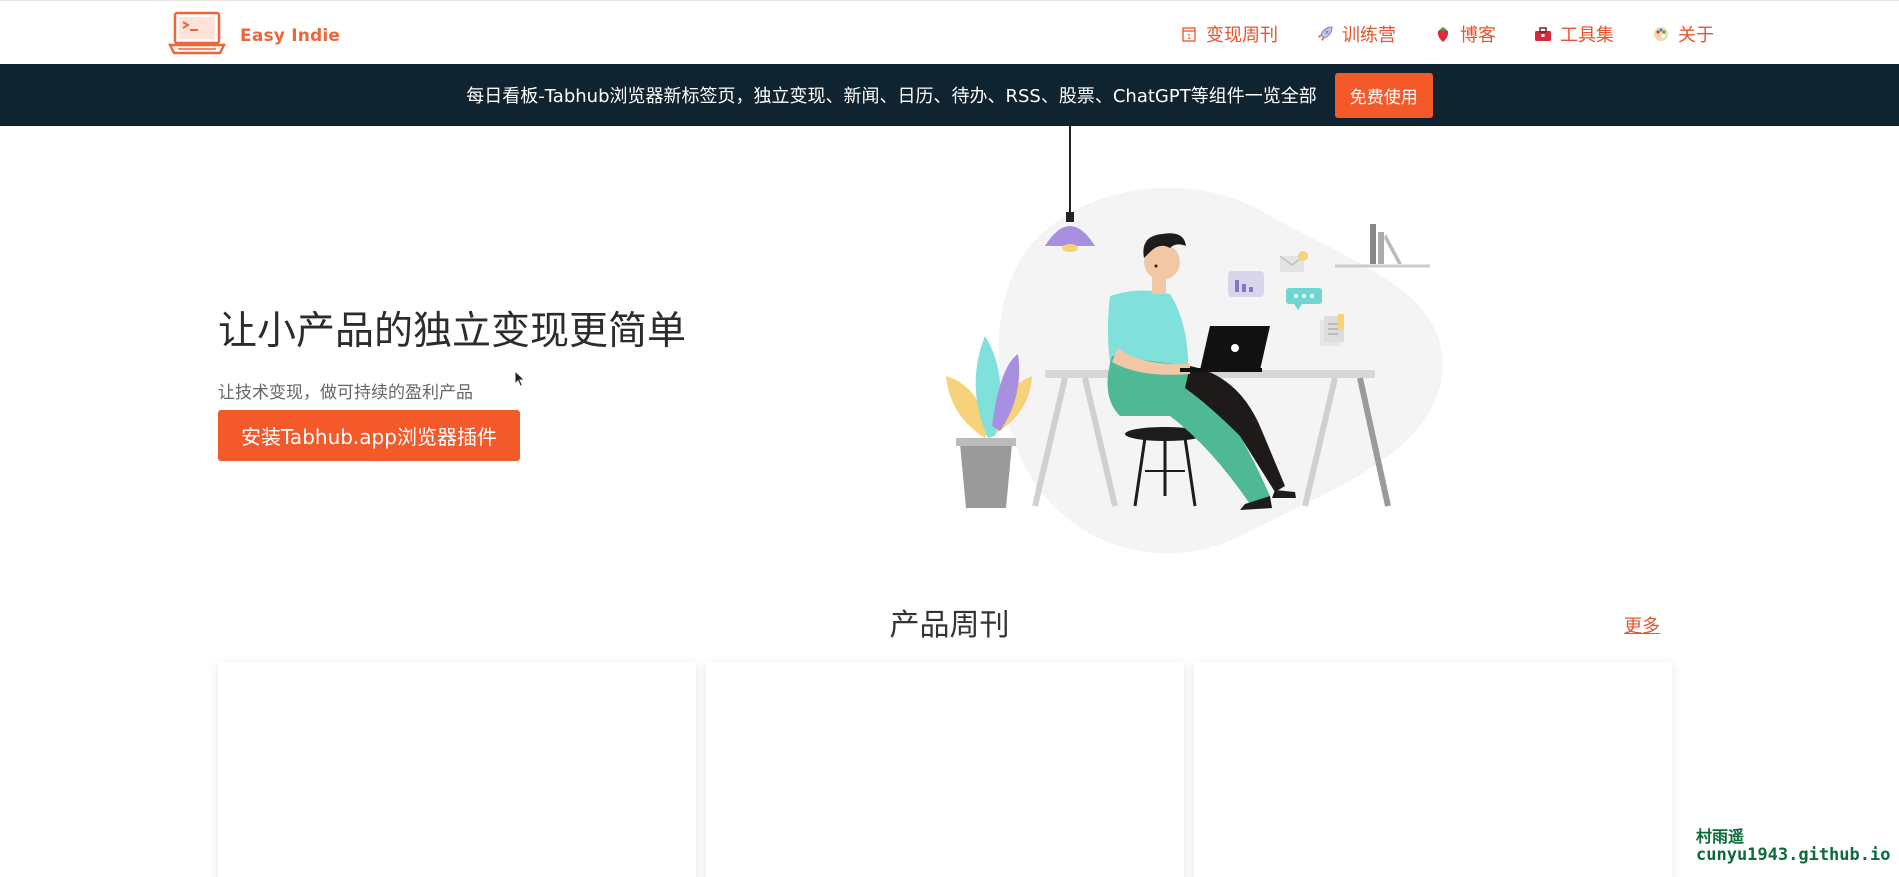 Image resolution: width=1899 pixels, height=877 pixels. I want to click on watermark-author: 村雨遥, so click(1720, 836).